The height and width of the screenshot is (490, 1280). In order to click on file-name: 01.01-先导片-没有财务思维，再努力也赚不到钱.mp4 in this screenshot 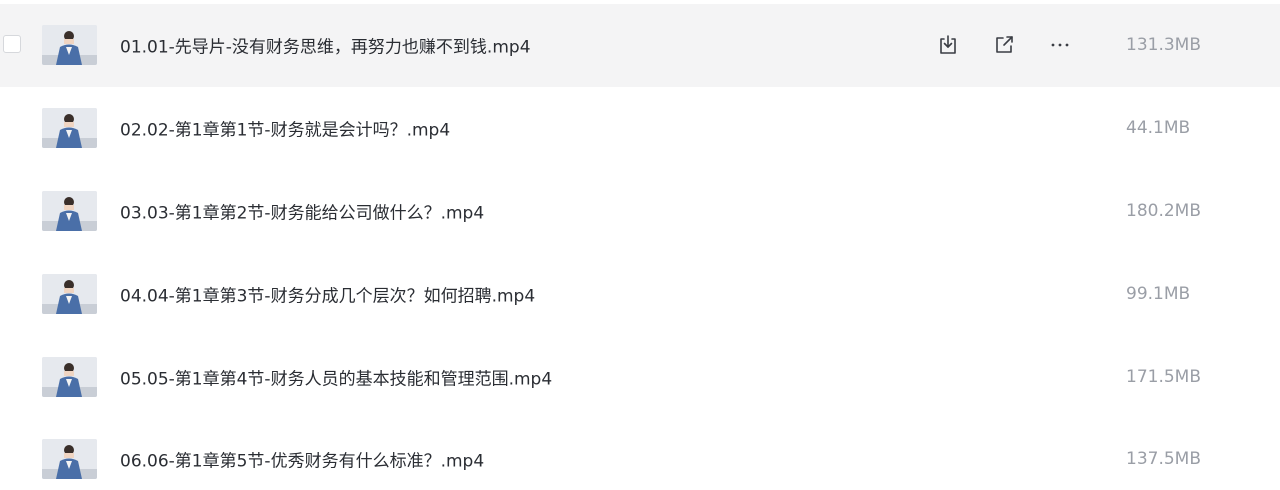, I will do `click(325, 45)`.